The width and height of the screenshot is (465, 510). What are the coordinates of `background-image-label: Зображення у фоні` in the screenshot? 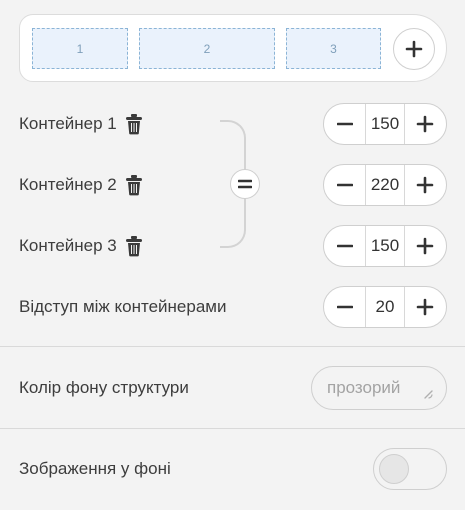 It's located at (95, 468).